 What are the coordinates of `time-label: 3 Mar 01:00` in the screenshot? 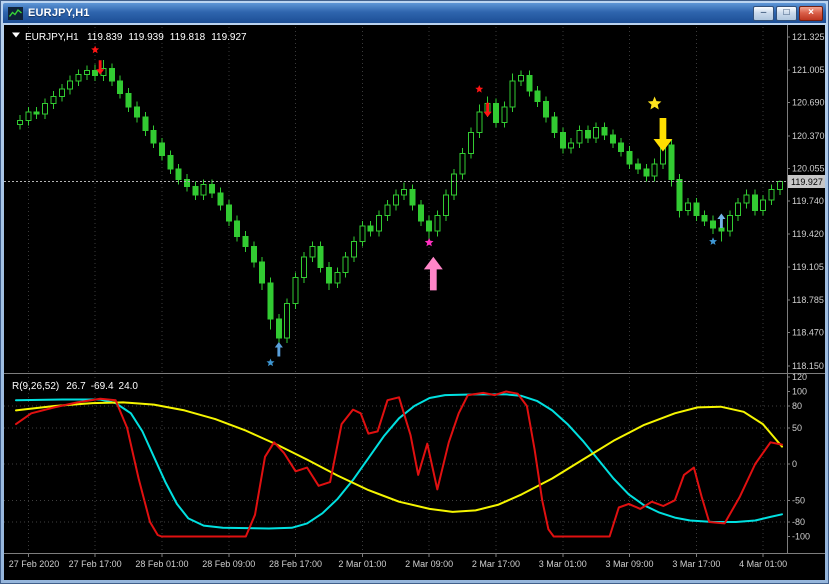 It's located at (563, 564).